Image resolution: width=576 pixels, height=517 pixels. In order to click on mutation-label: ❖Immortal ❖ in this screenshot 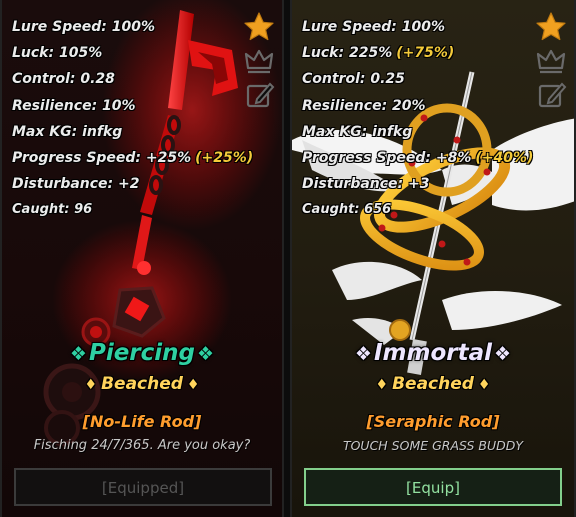, I will do `click(433, 353)`.